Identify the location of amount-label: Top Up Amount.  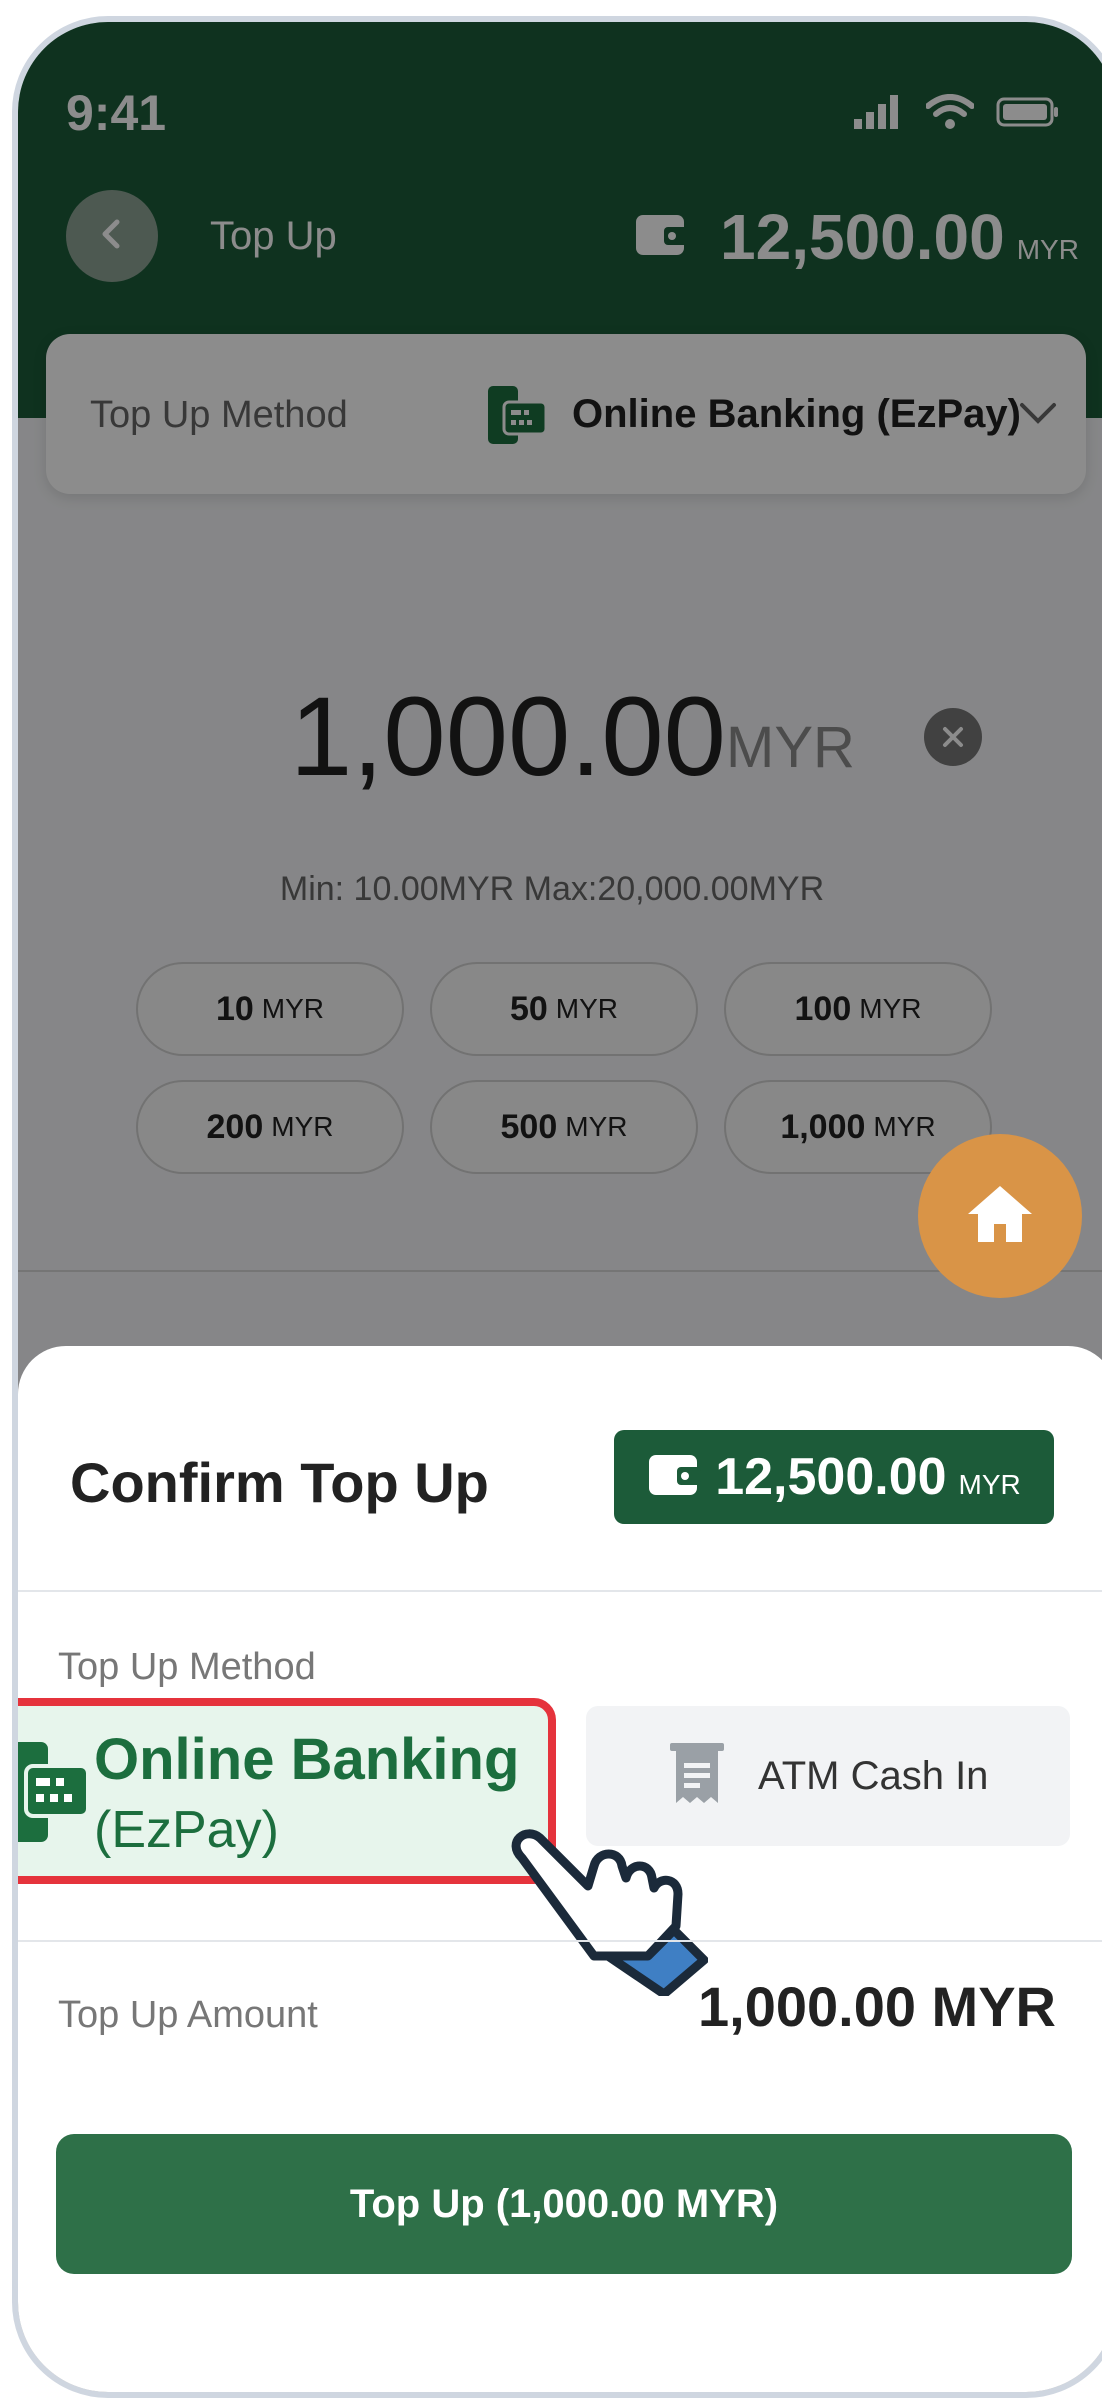
(188, 2015).